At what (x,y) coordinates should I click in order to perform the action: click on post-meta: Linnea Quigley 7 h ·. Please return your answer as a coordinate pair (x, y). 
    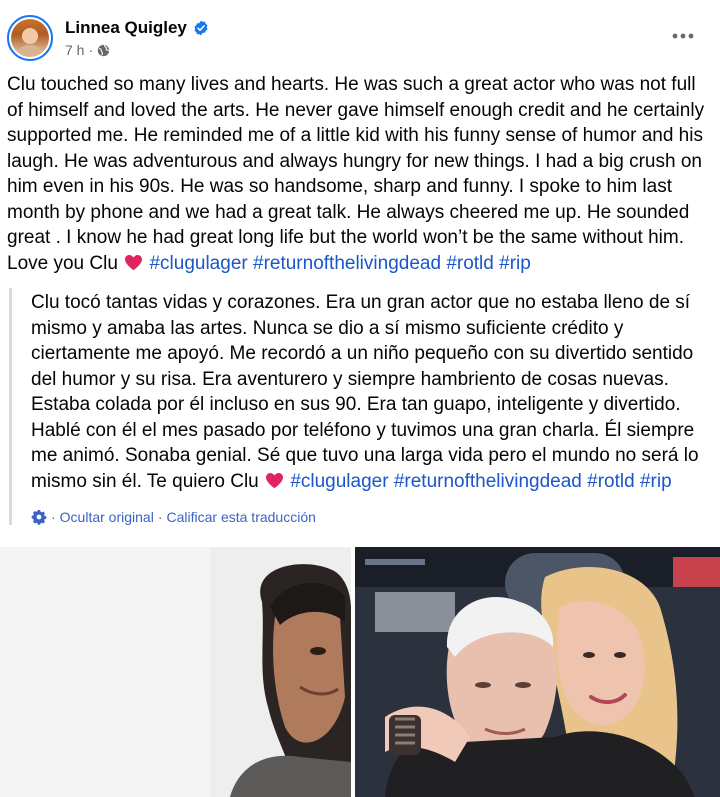
    Looking at the image, I should click on (137, 38).